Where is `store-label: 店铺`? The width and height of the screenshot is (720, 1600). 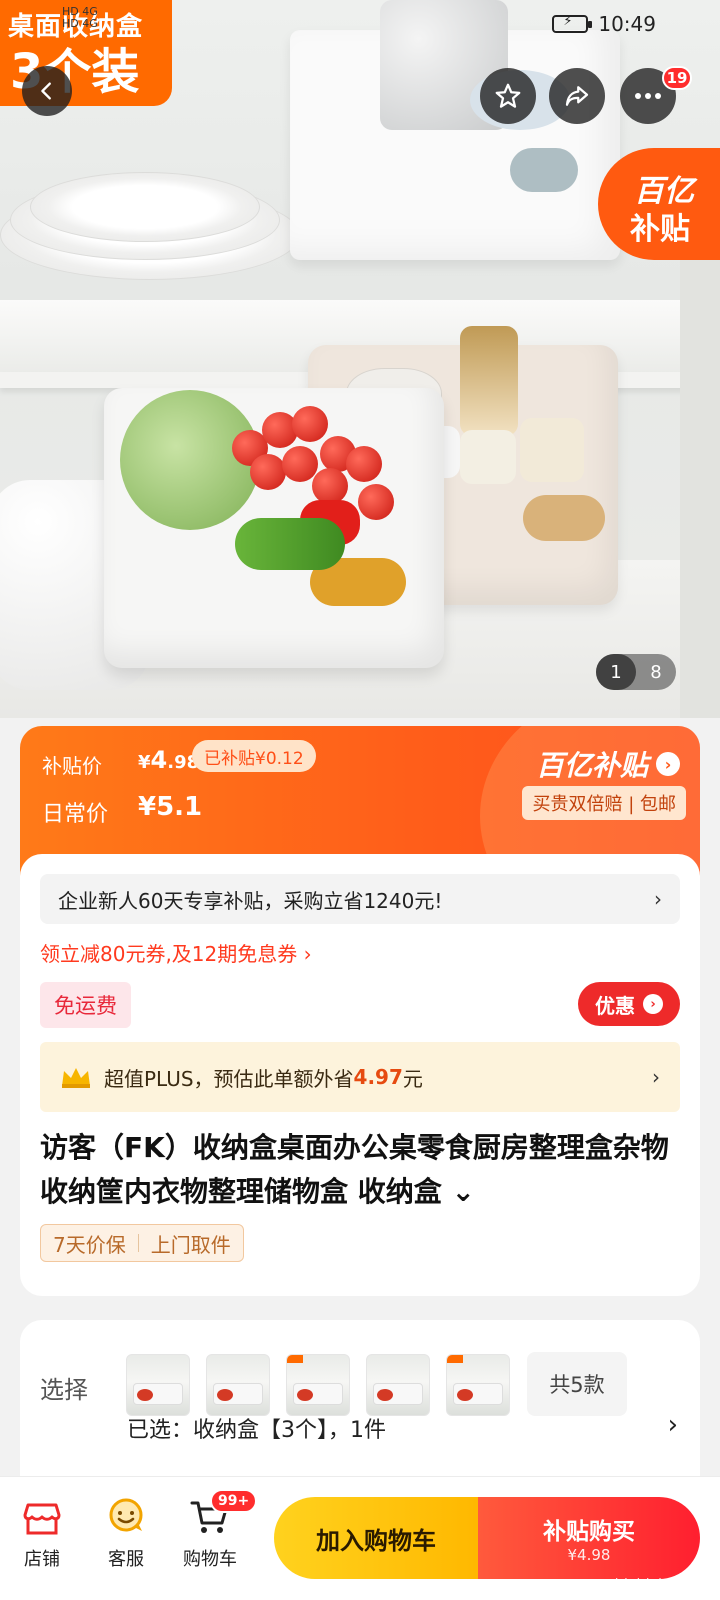
store-label: 店铺 is located at coordinates (42, 1559).